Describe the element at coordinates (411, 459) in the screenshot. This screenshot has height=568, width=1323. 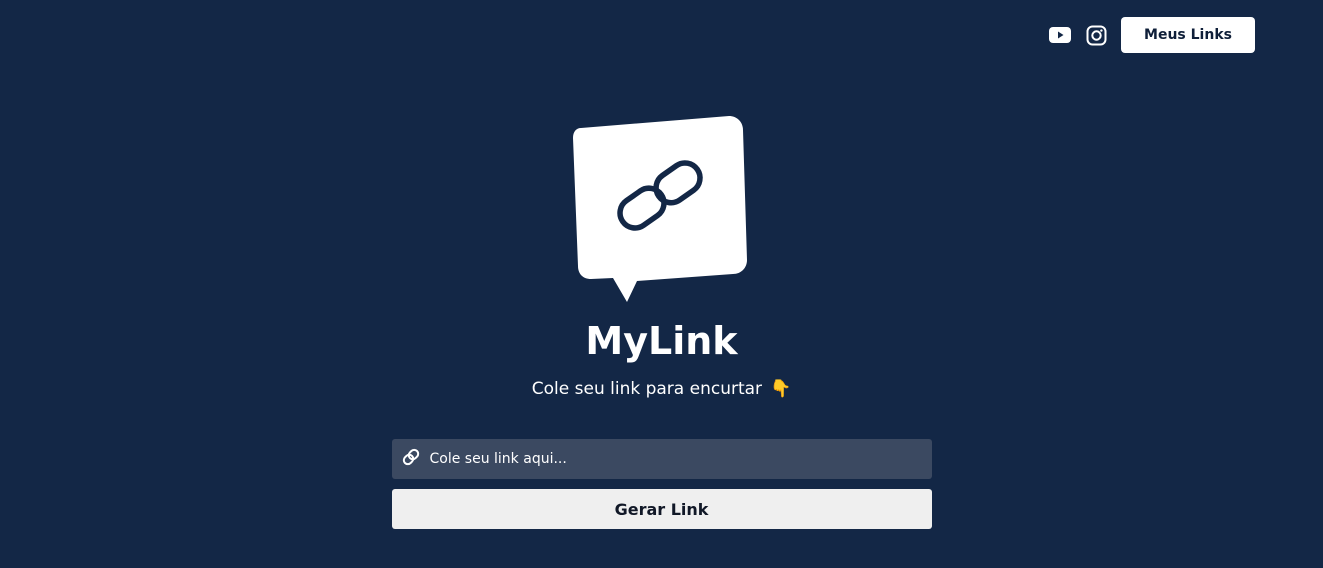
I see `link-icon` at that location.